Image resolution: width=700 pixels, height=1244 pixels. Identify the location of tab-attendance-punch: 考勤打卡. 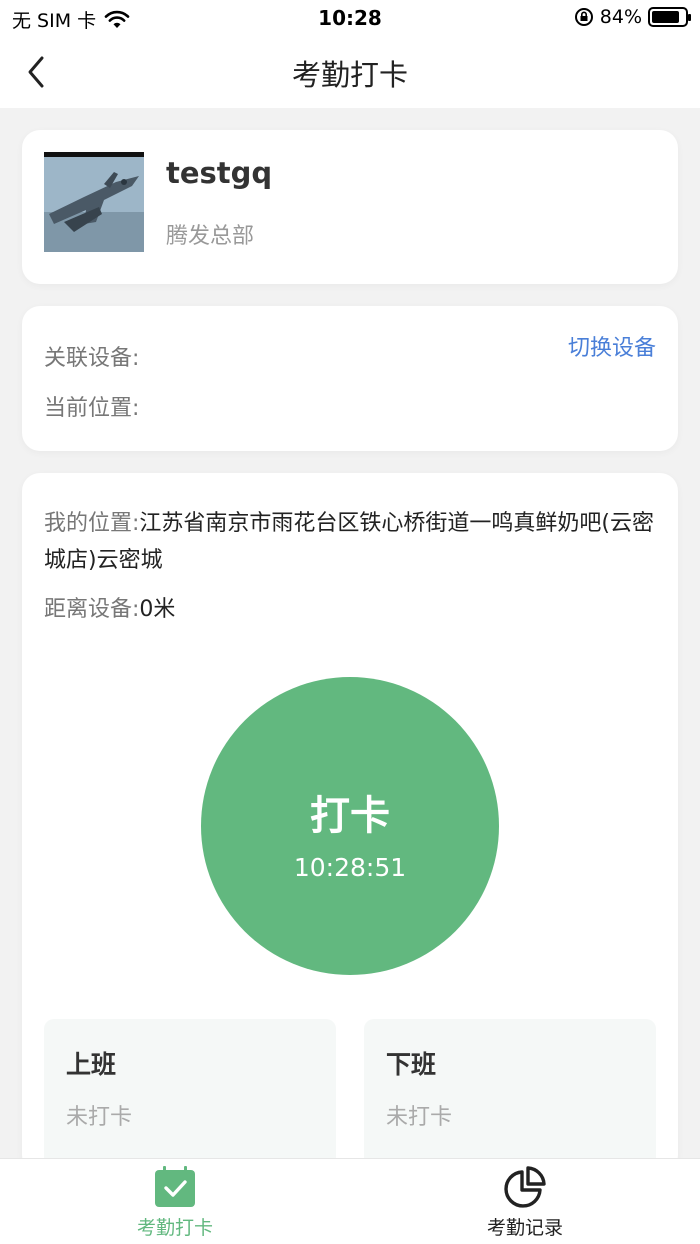
(175, 1201).